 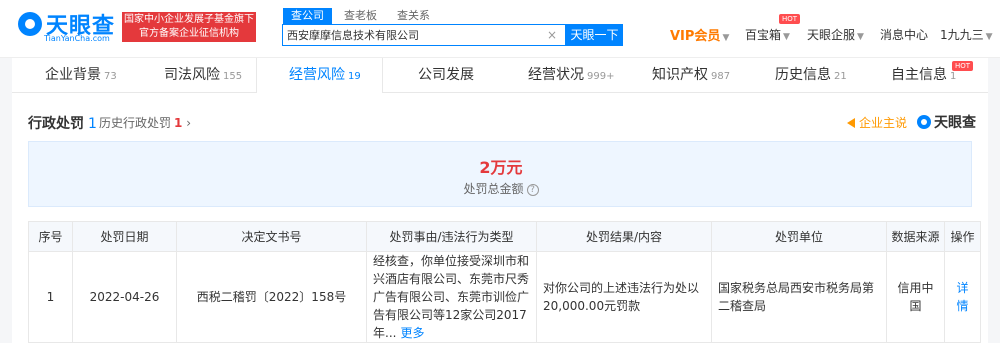 What do you see at coordinates (721, 76) in the screenshot?
I see `tab-count: 987` at bounding box center [721, 76].